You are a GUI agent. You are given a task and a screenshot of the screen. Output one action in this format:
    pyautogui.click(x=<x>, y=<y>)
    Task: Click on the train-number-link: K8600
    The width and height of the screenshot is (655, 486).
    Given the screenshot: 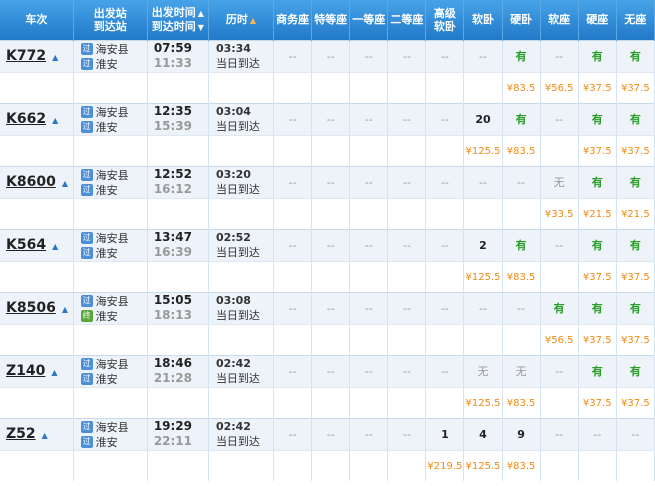 What is the action you would take?
    pyautogui.click(x=31, y=182)
    